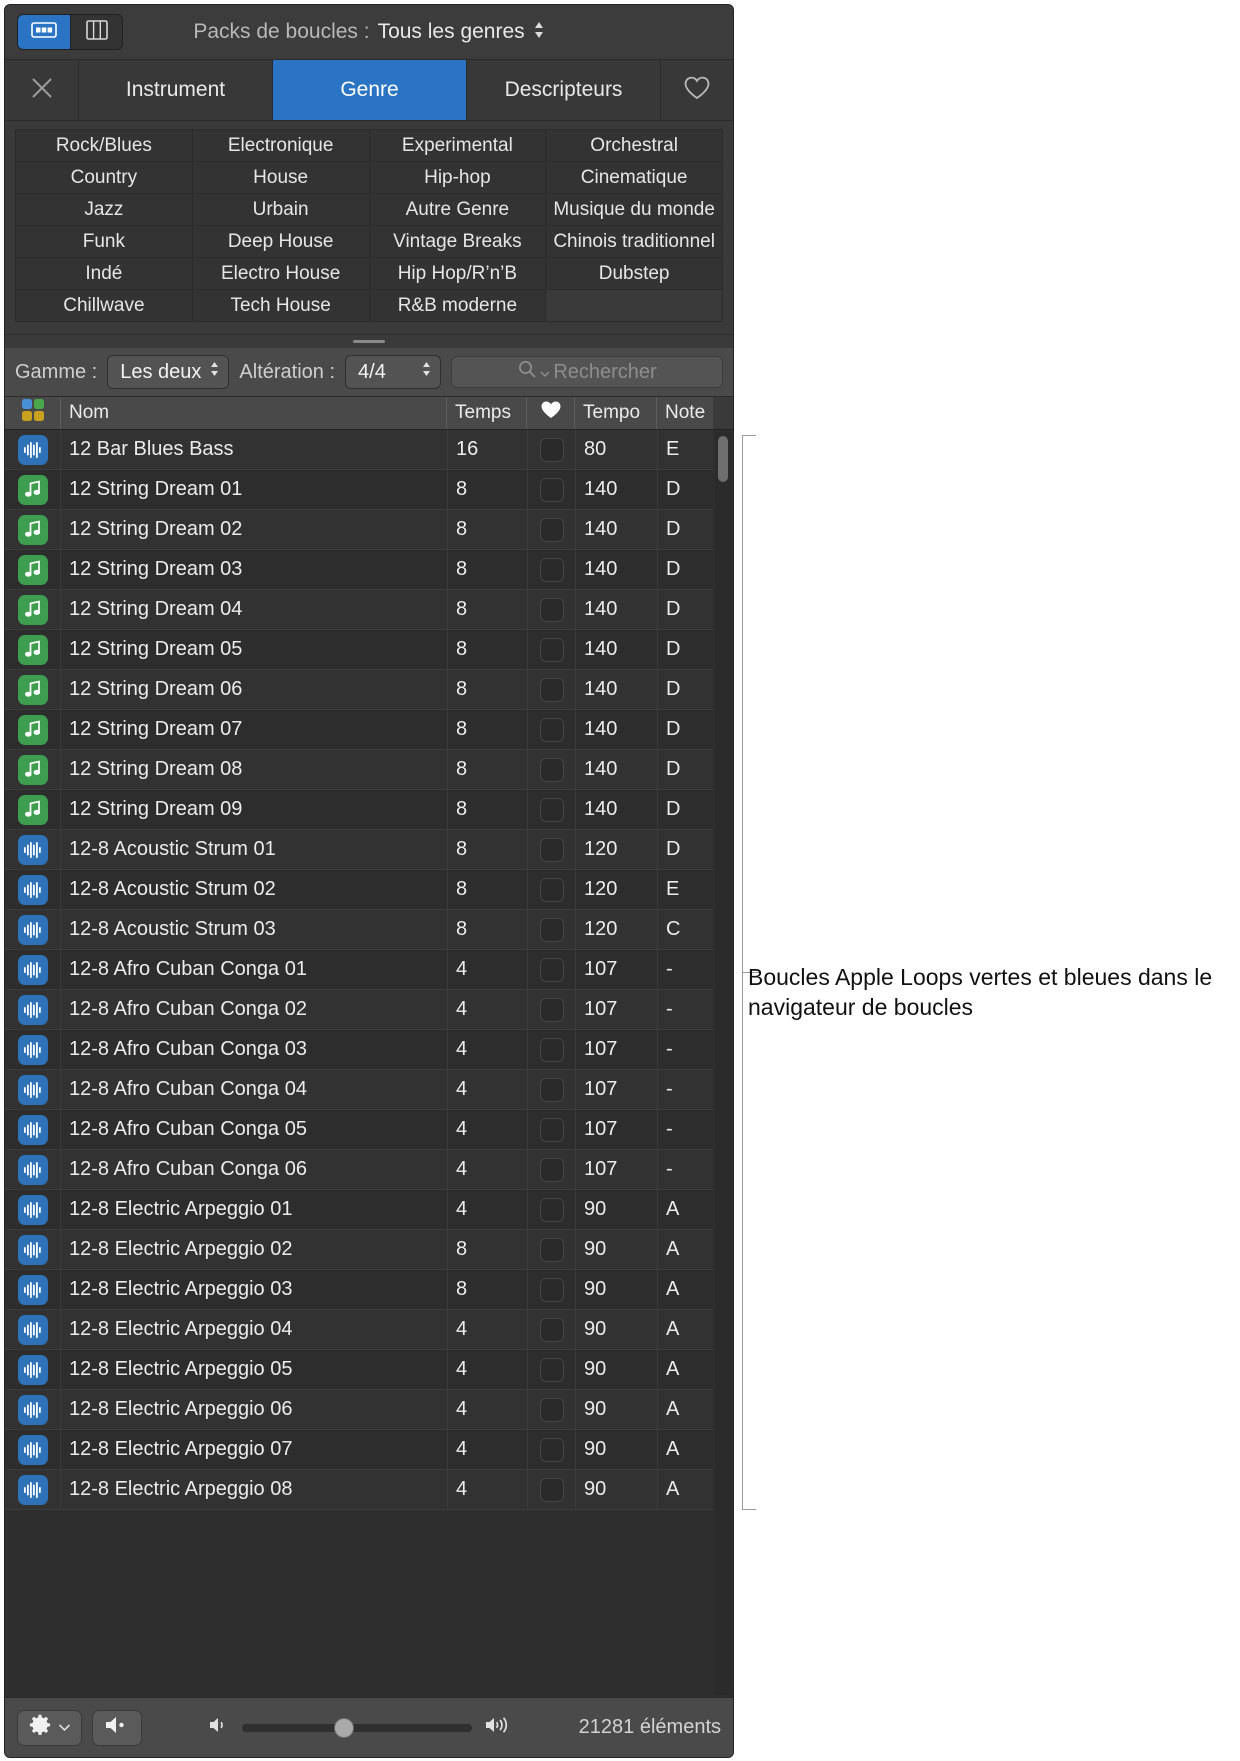 The height and width of the screenshot is (1761, 1240). I want to click on genre-cell-deep-house: Deep House, so click(280, 241).